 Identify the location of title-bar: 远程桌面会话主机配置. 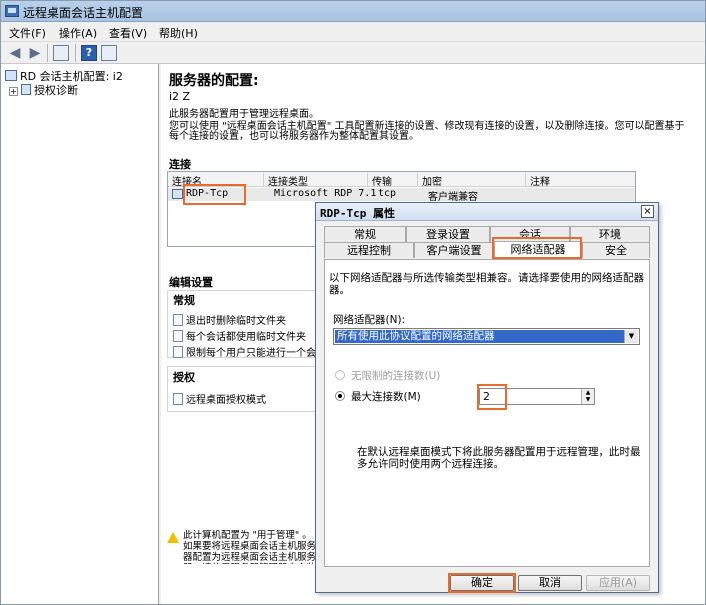
(353, 11).